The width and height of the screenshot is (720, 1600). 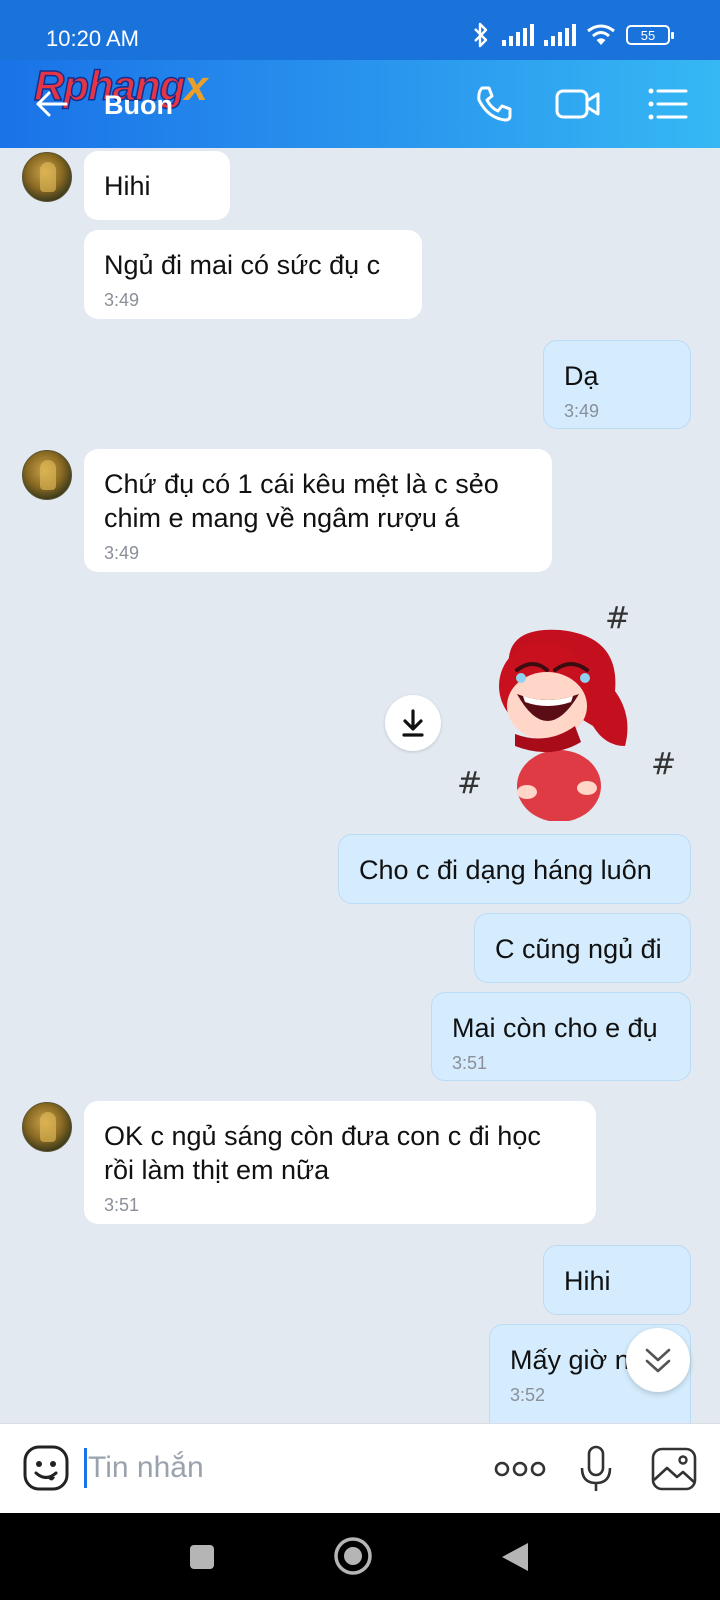 I want to click on image-icon, so click(x=674, y=1469).